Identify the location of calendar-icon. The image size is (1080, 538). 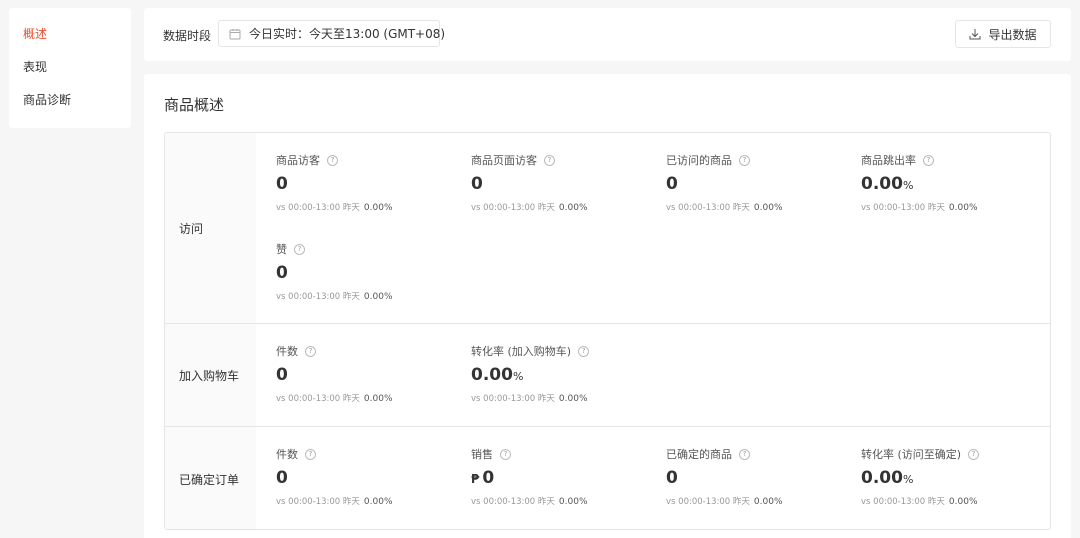
(235, 33).